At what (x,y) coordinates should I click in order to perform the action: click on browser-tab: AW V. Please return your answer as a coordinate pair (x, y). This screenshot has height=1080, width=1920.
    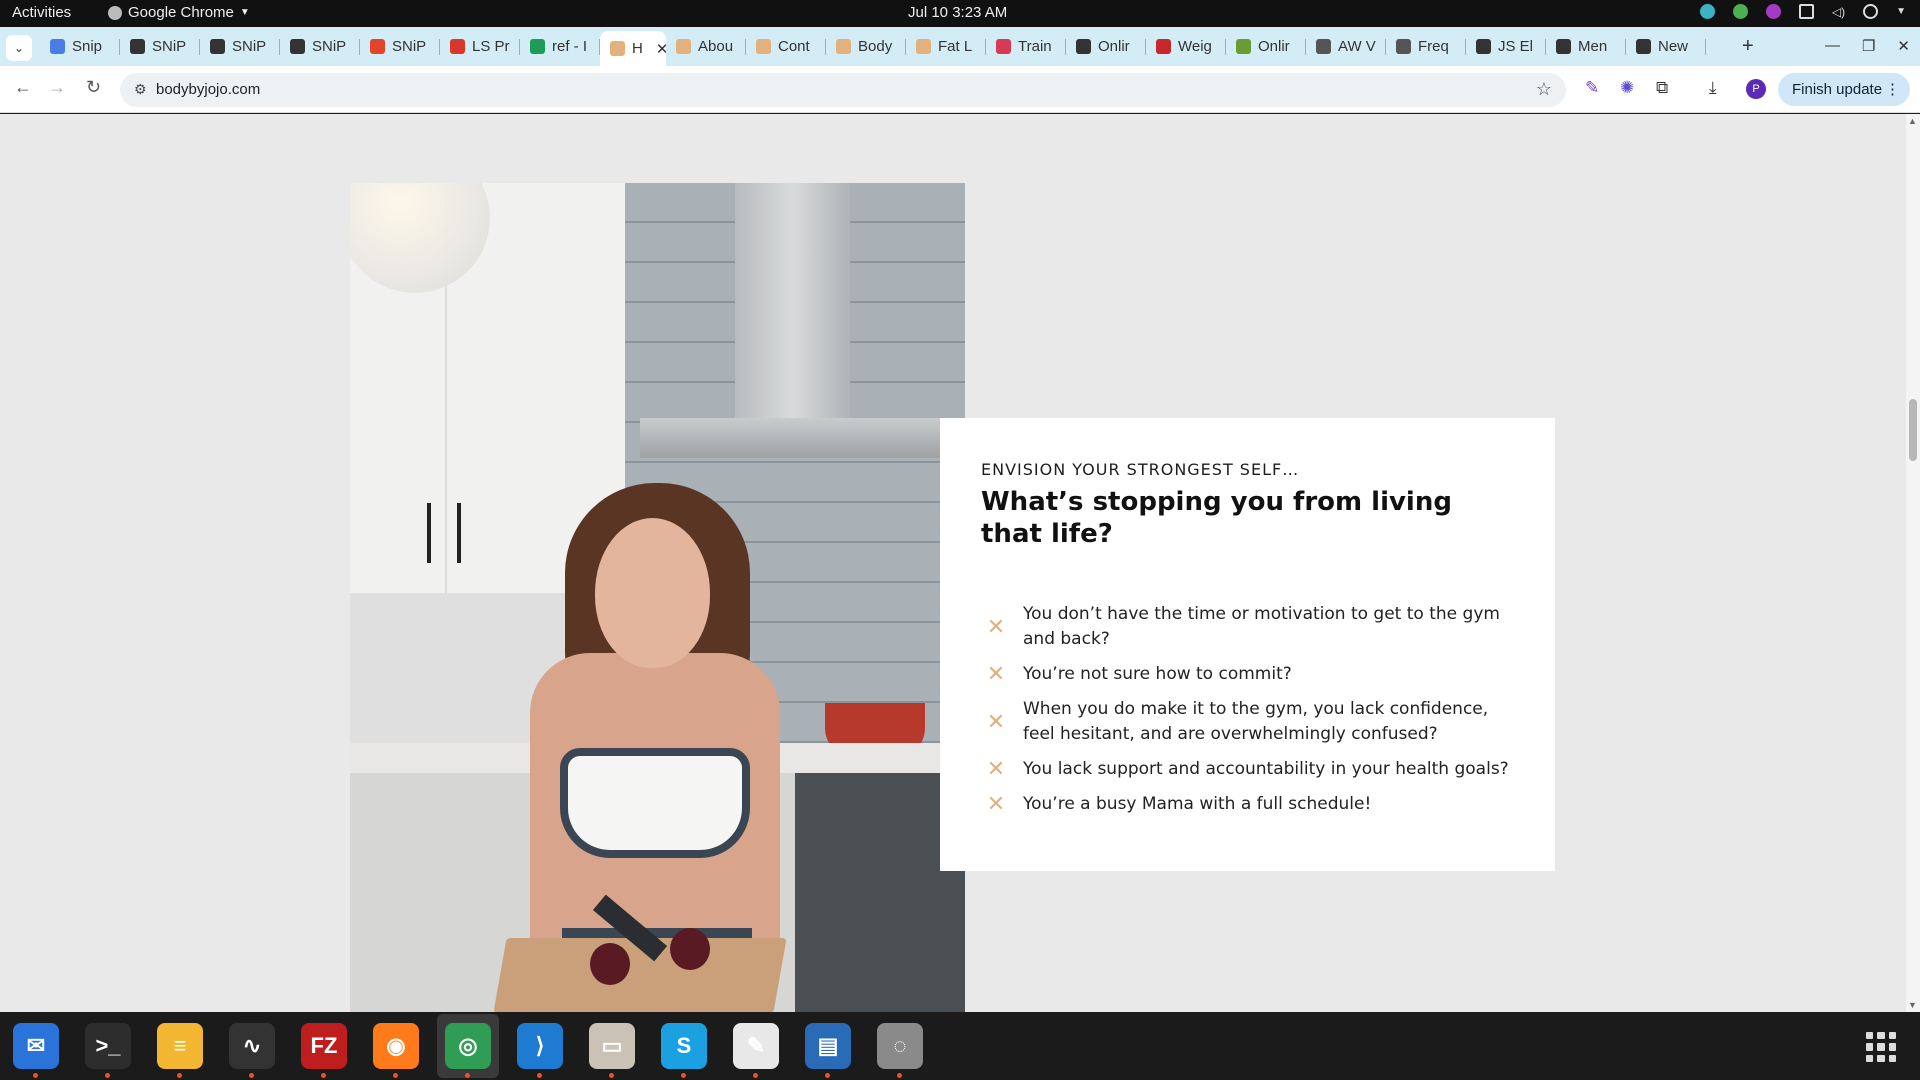
    Looking at the image, I should click on (1346, 46).